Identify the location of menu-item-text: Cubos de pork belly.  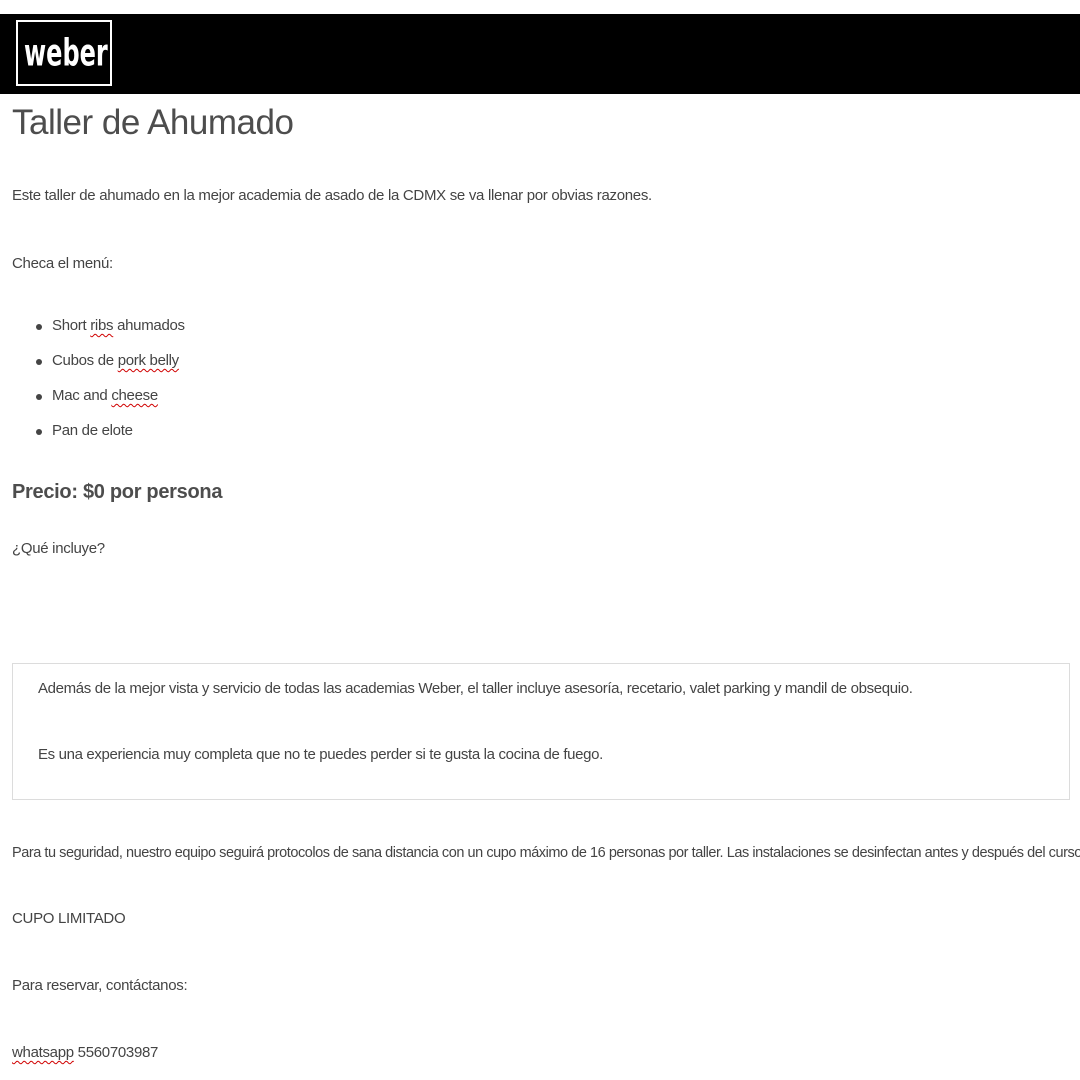
(115, 360).